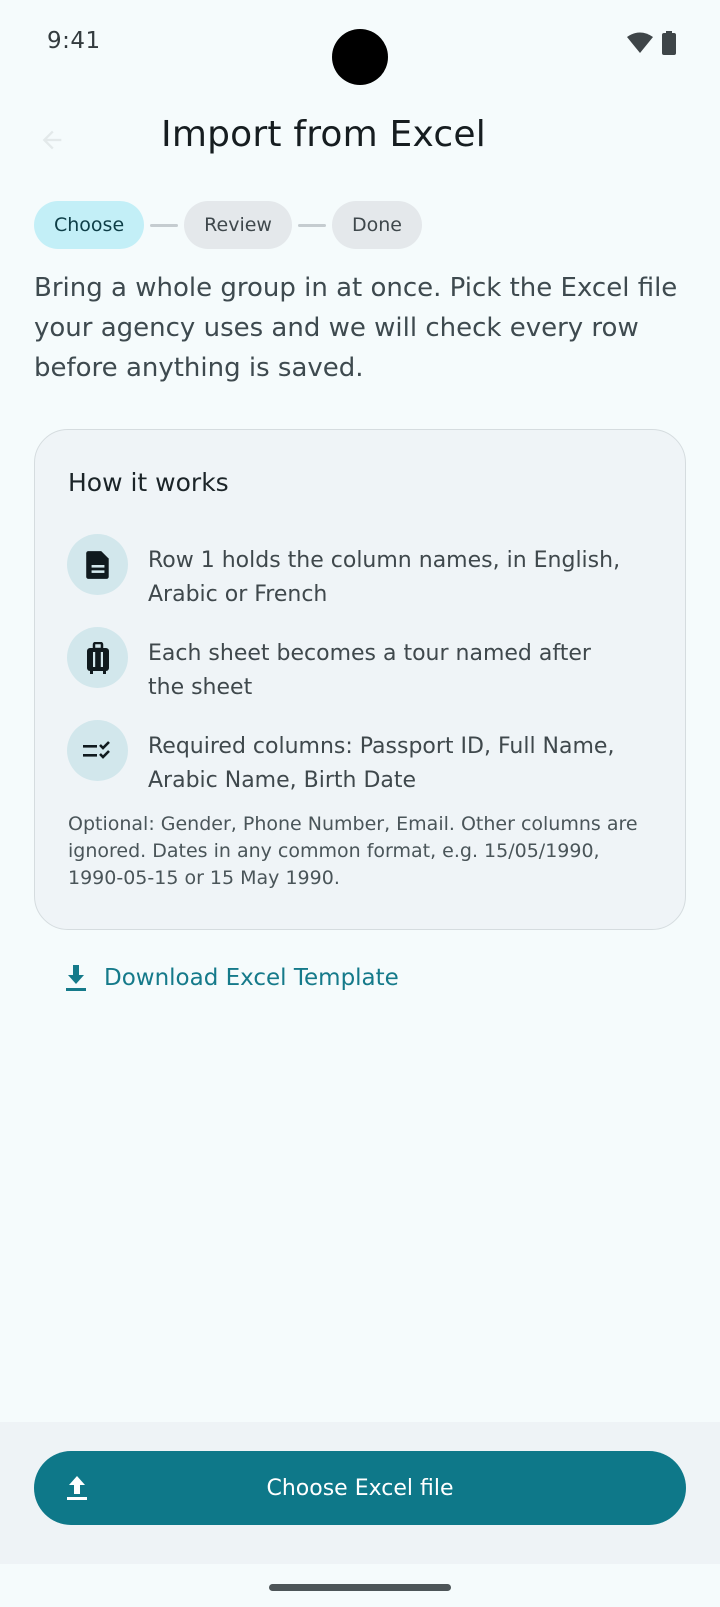 The width and height of the screenshot is (720, 1607). Describe the element at coordinates (360, 57) in the screenshot. I see `camera-cutout` at that location.